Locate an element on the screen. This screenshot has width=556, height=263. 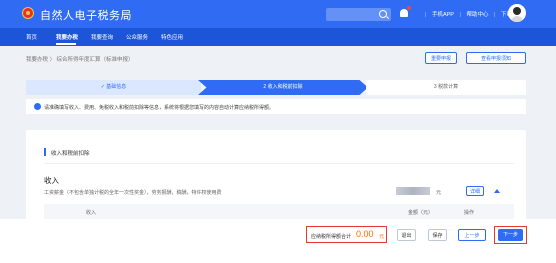
help-center-link: 帮助中心 is located at coordinates (477, 15).